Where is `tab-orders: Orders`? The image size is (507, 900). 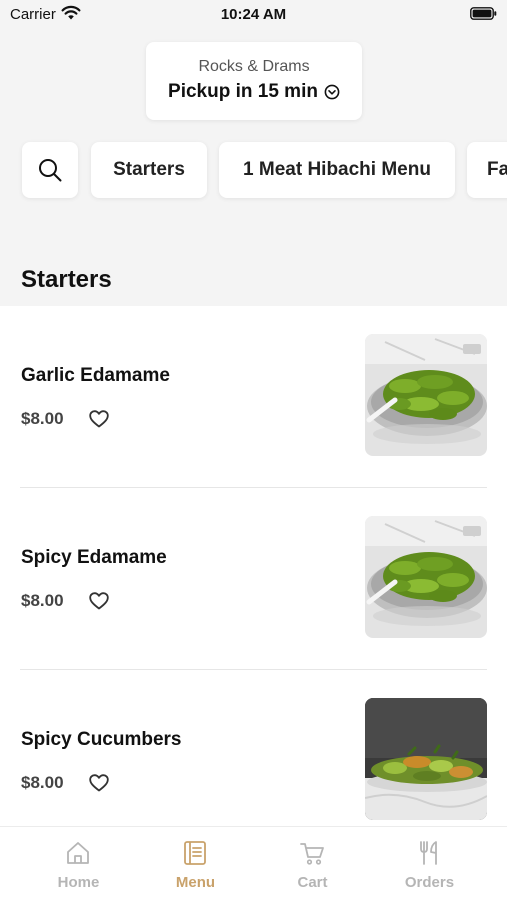
tab-orders: Orders is located at coordinates (429, 863).